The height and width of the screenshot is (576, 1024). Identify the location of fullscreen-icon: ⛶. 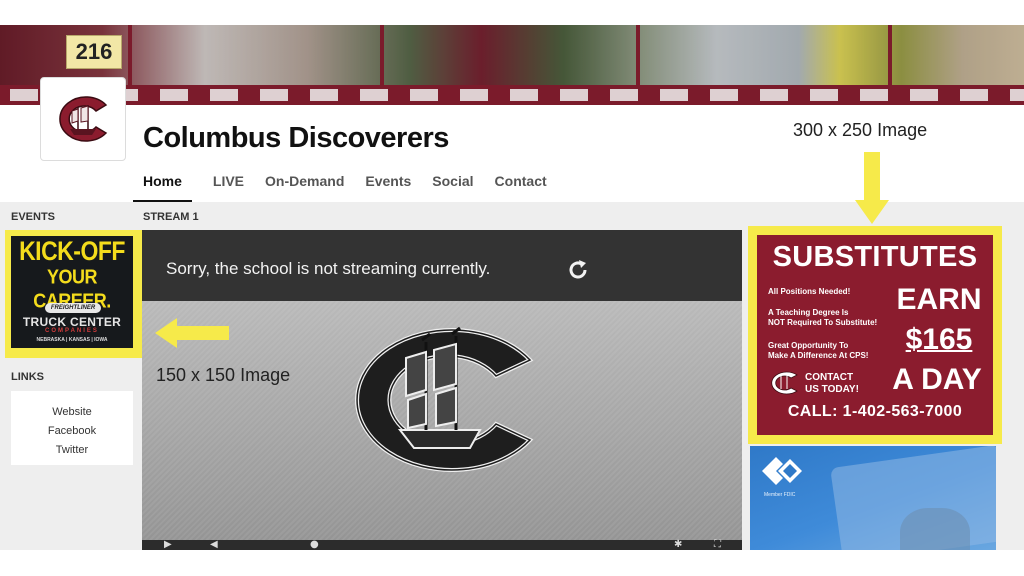
(719, 545).